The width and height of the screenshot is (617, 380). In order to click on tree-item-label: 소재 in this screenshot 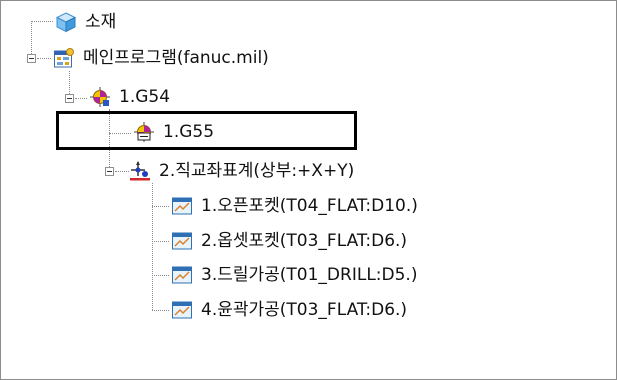, I will do `click(101, 22)`.